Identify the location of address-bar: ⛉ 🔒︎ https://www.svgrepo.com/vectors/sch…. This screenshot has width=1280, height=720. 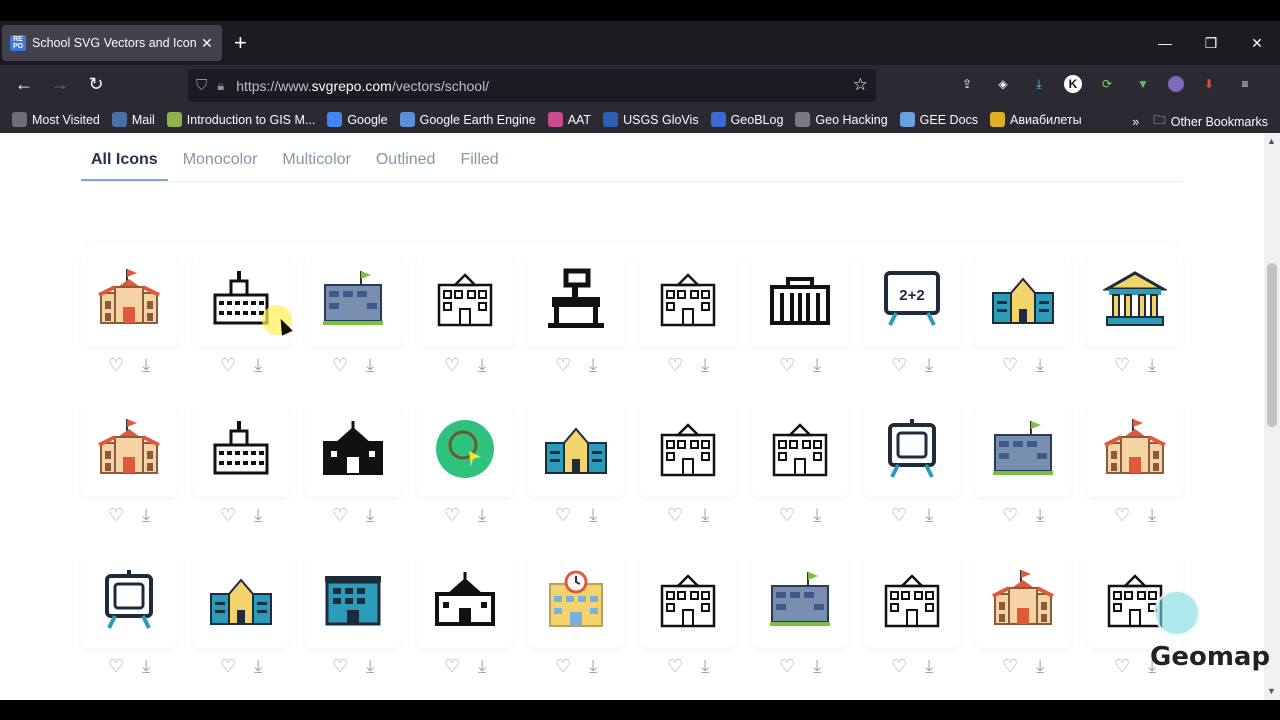
(532, 85).